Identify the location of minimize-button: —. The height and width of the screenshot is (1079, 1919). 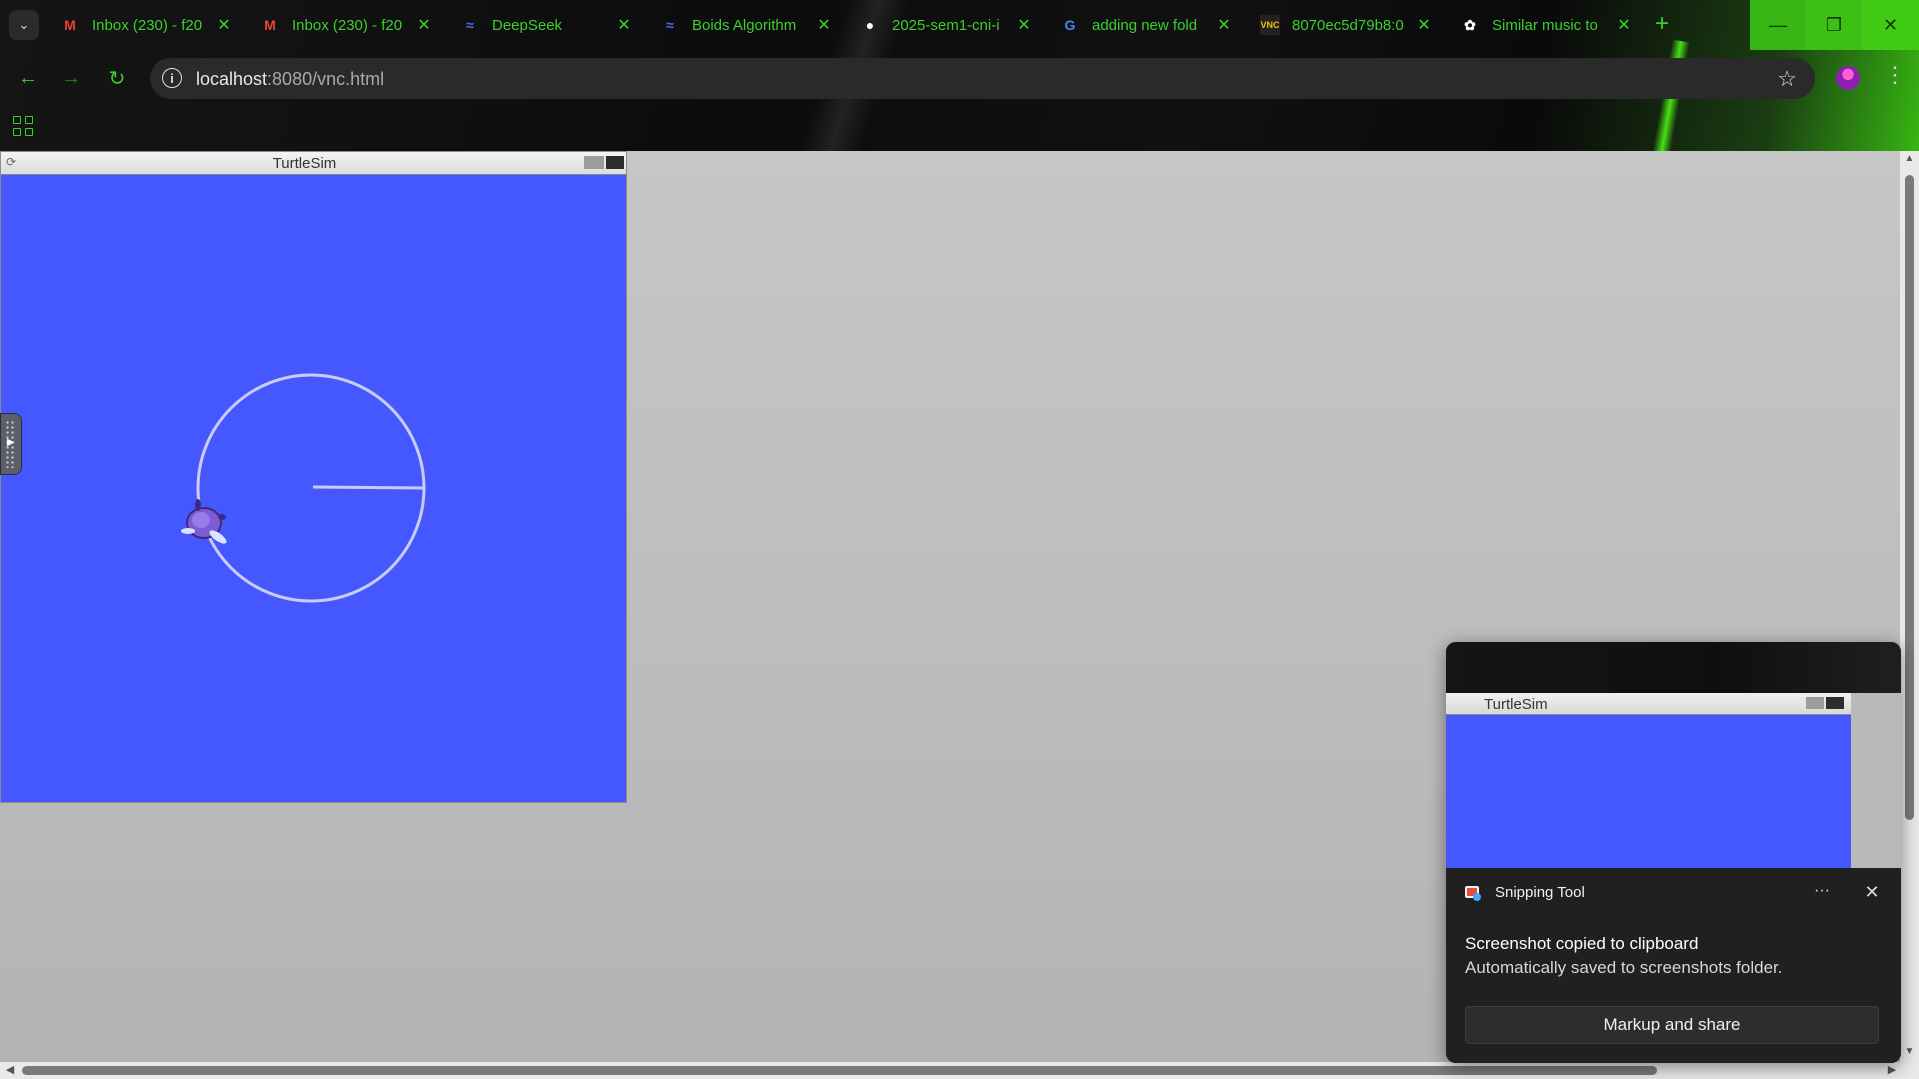
(1778, 25).